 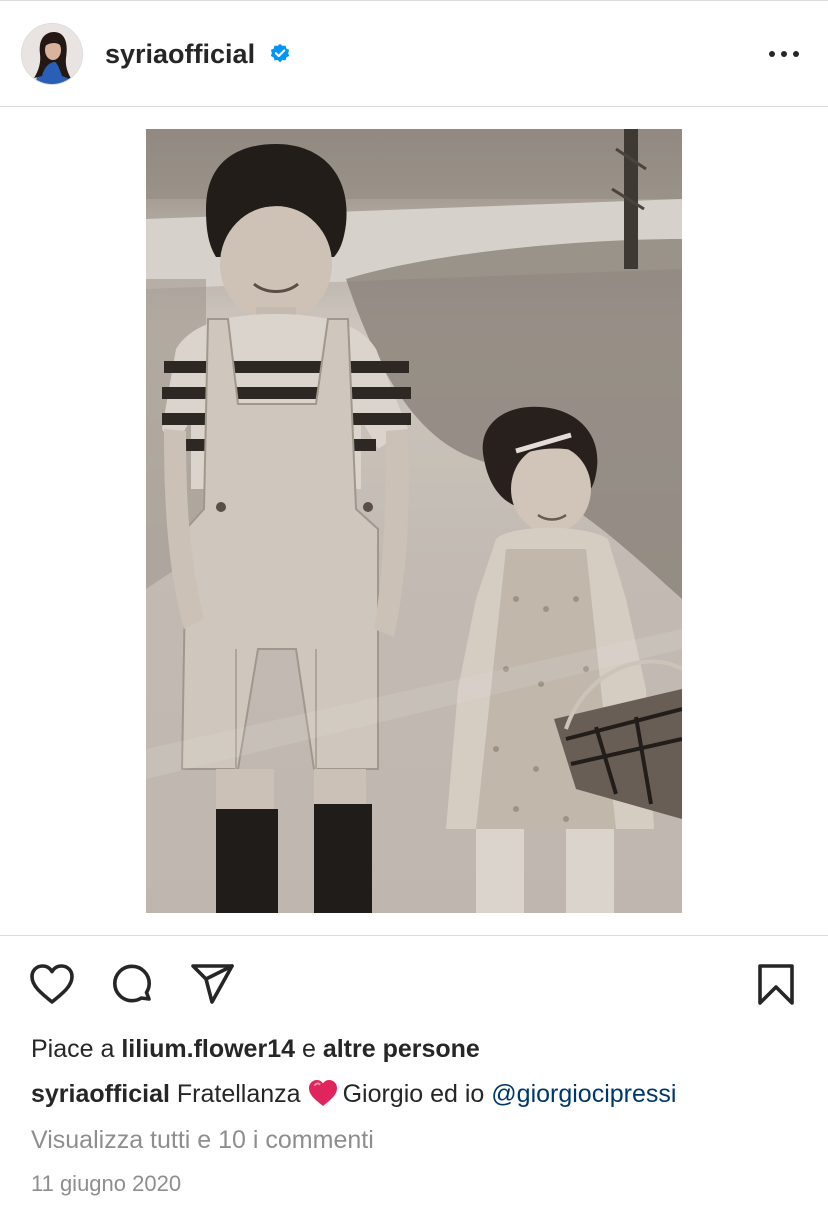 What do you see at coordinates (401, 1049) in the screenshot?
I see `likes-others-link: altre persone` at bounding box center [401, 1049].